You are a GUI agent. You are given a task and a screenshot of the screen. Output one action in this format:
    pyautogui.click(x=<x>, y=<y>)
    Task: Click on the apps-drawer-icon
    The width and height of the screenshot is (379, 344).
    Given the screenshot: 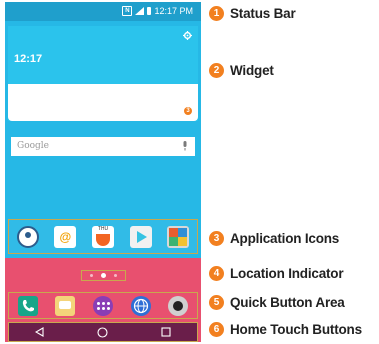 What is the action you would take?
    pyautogui.click(x=102, y=305)
    